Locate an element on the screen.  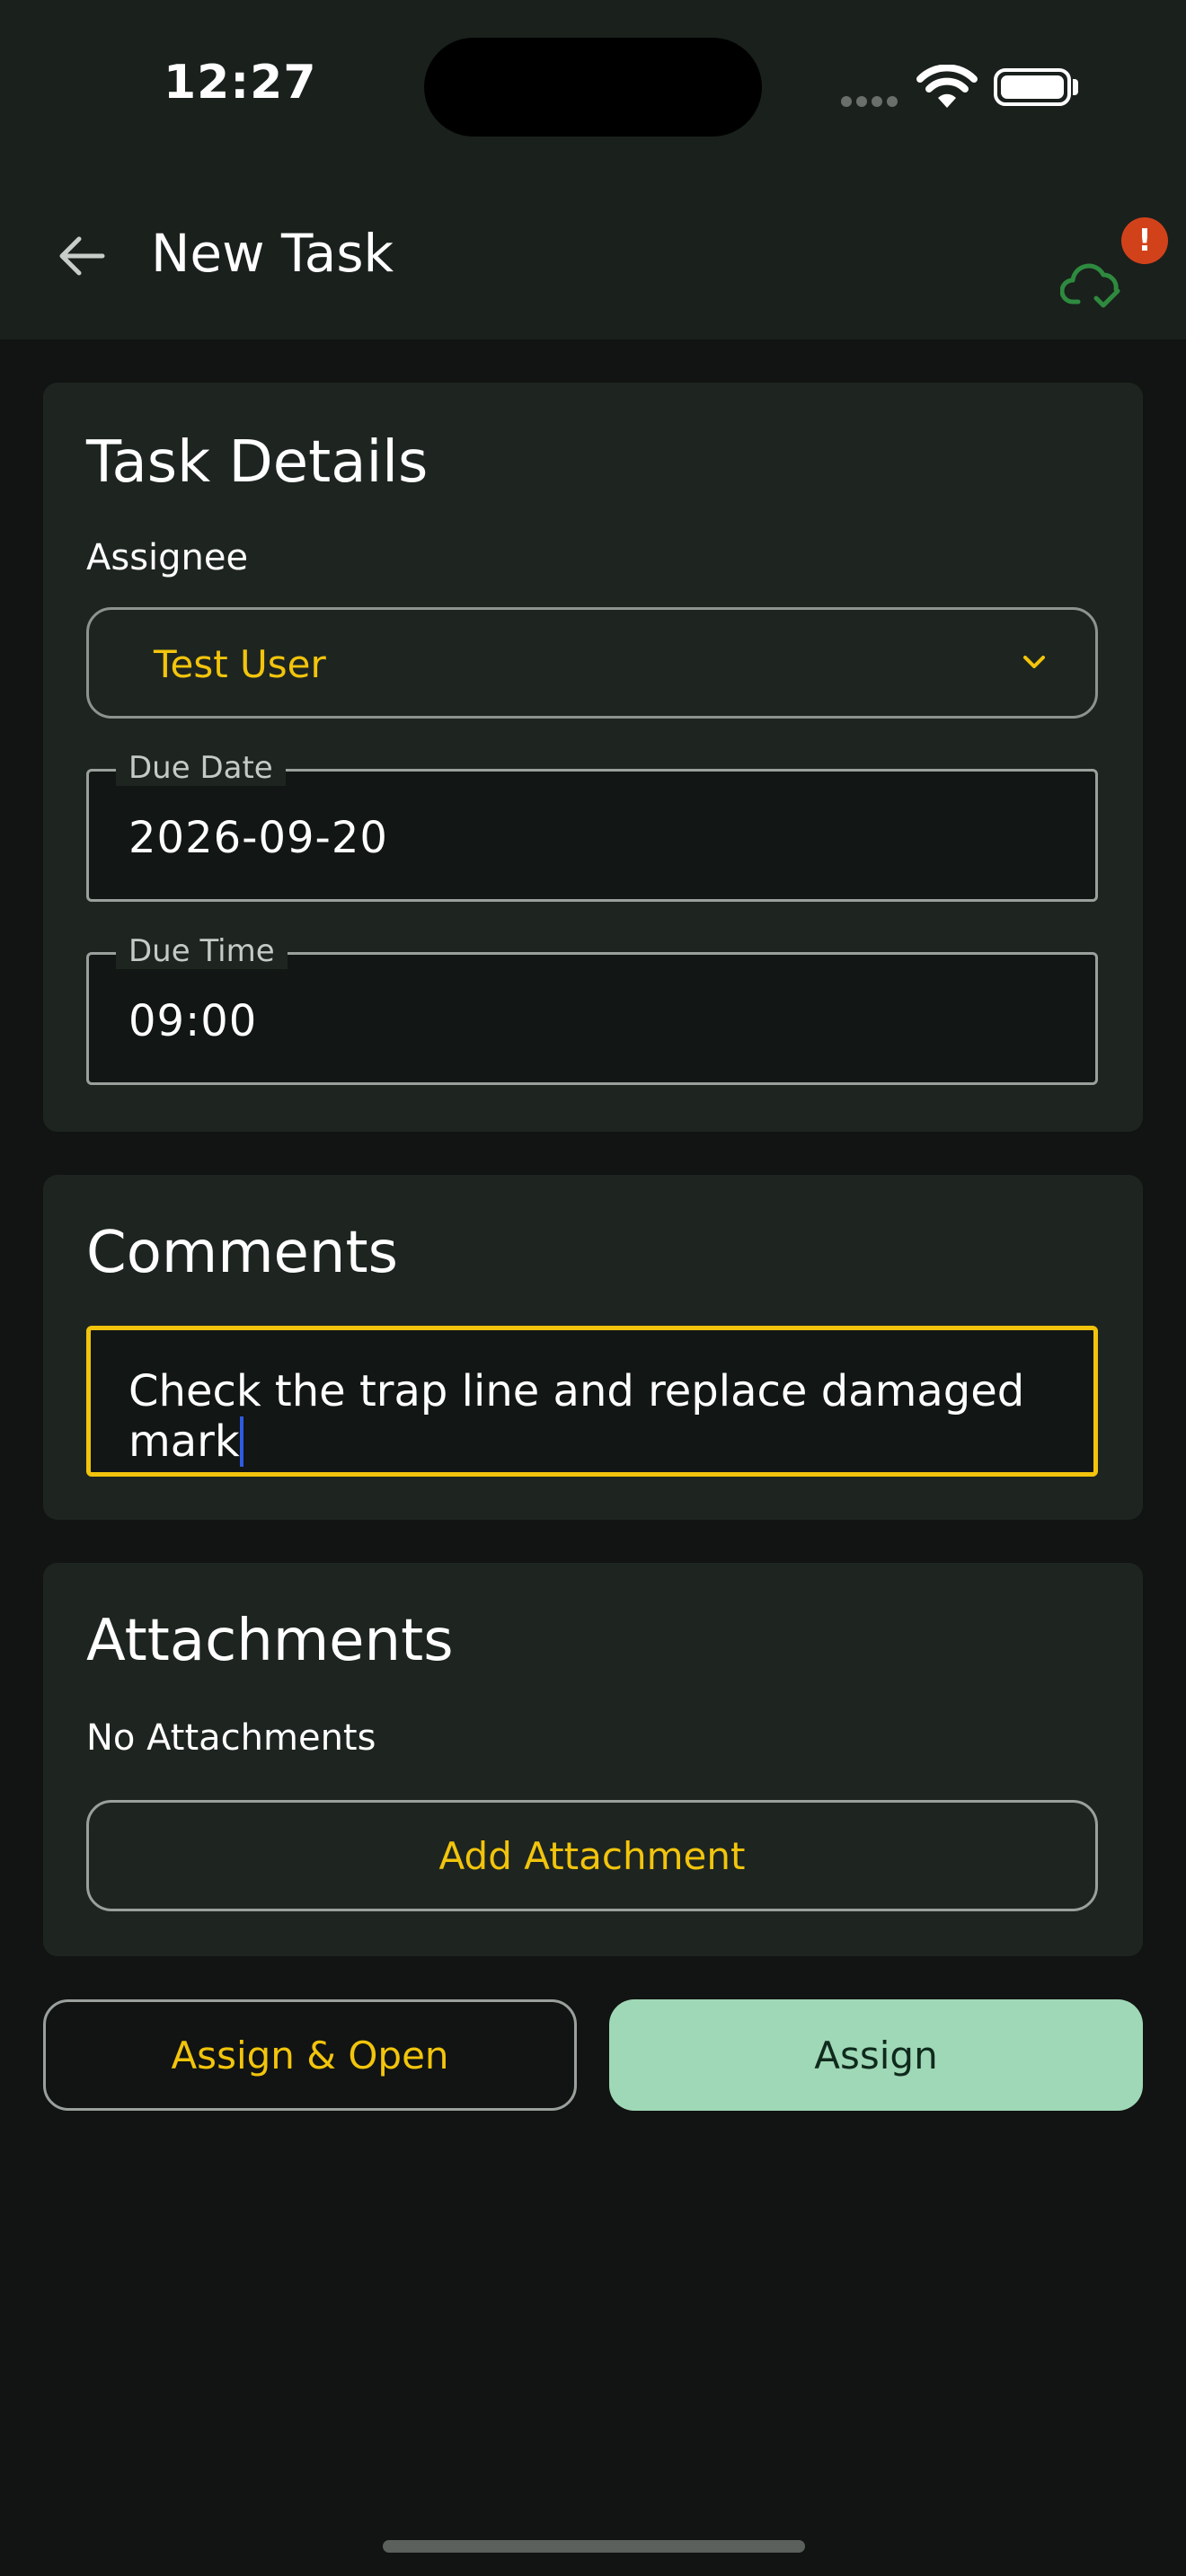
battery-icon is located at coordinates (1032, 87).